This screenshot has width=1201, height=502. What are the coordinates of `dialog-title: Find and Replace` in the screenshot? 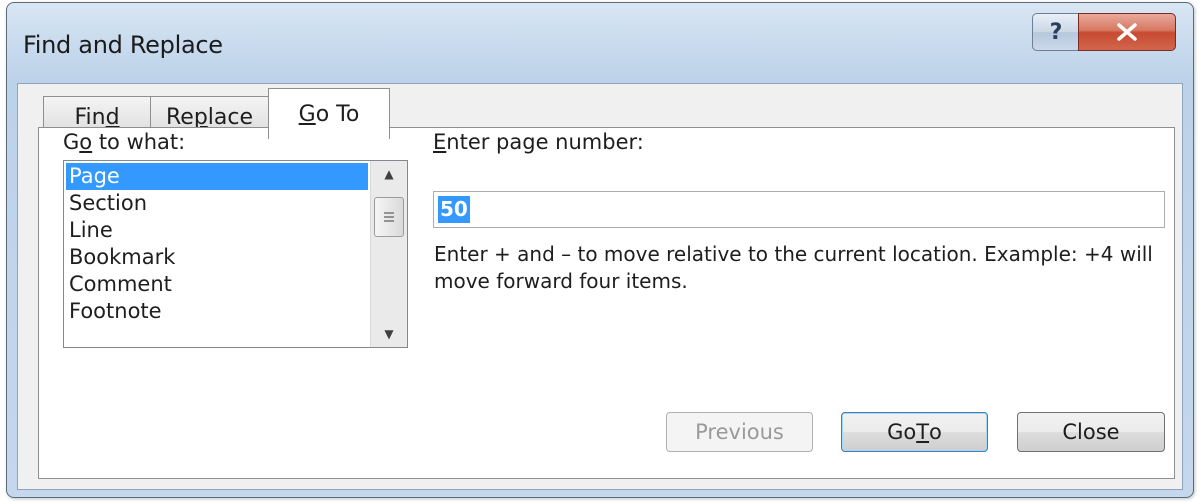 It's located at (123, 45).